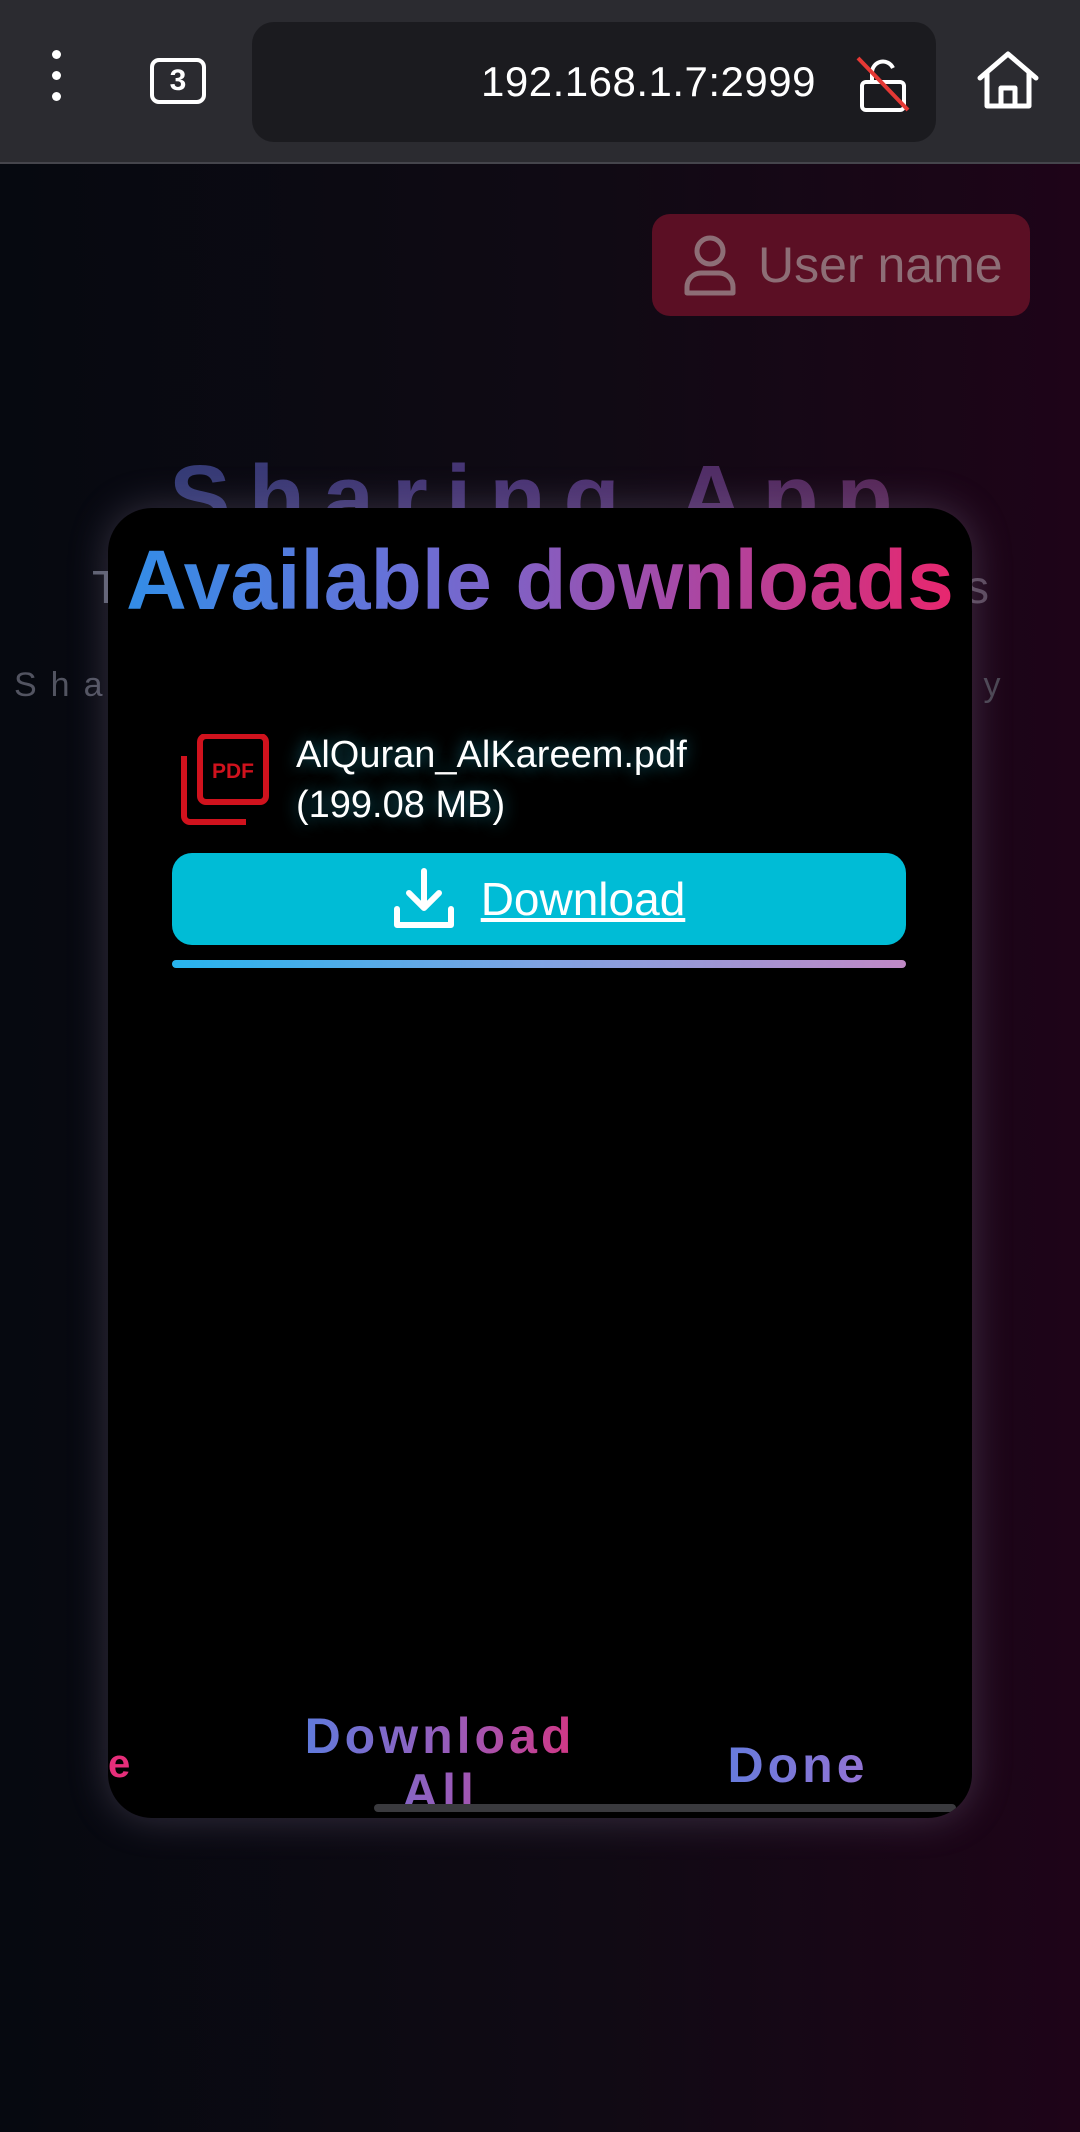 The width and height of the screenshot is (1080, 2132). What do you see at coordinates (583, 899) in the screenshot?
I see `download-button-label: Download` at bounding box center [583, 899].